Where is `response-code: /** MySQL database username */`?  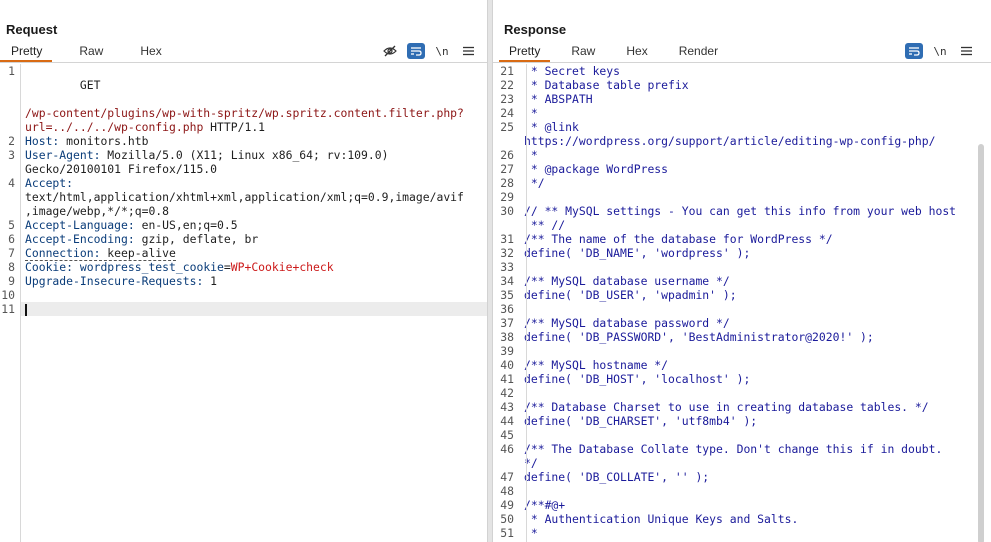 response-code: /** MySQL database username */ is located at coordinates (627, 281).